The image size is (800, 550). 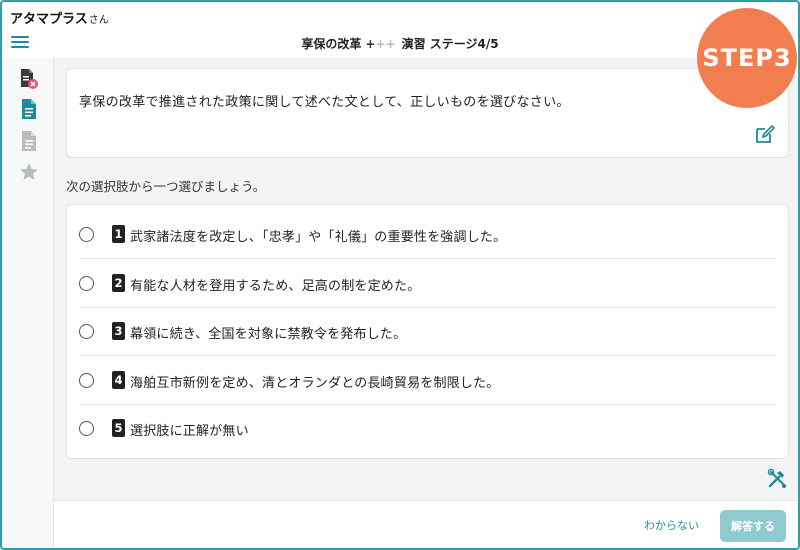 What do you see at coordinates (268, 334) in the screenshot?
I see `choice-text: 幕領に続き、全国を対象に禁教令を発布した。` at bounding box center [268, 334].